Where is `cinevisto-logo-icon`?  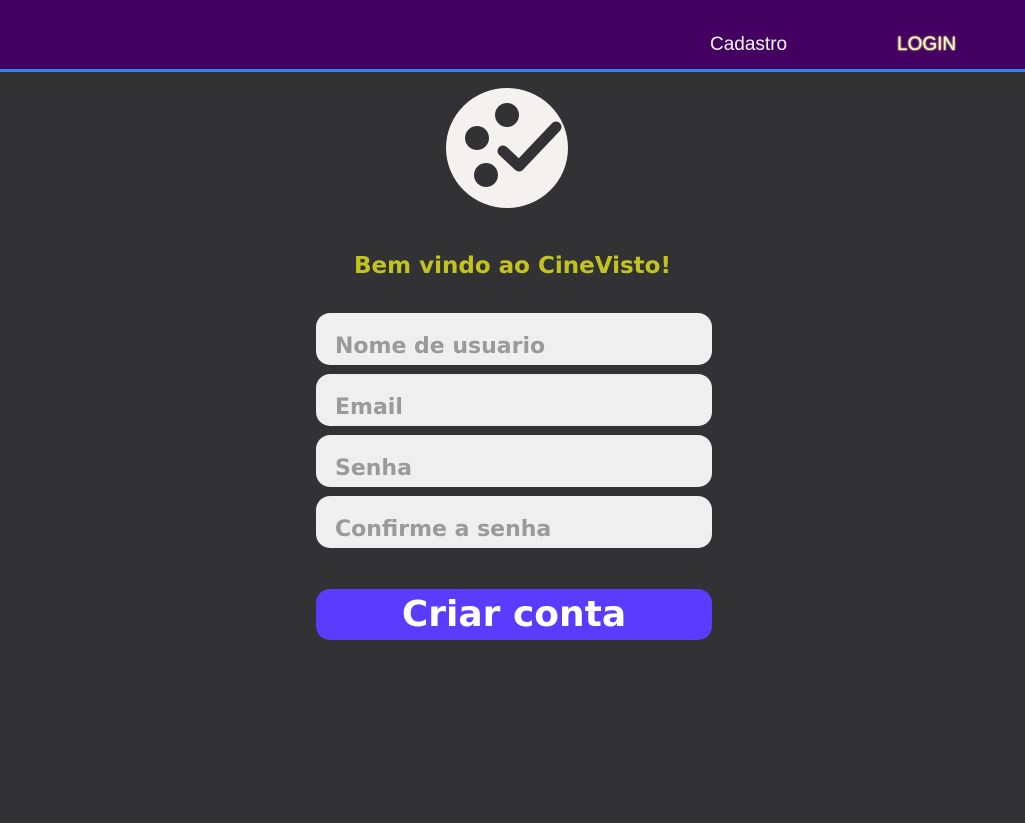 cinevisto-logo-icon is located at coordinates (507, 148).